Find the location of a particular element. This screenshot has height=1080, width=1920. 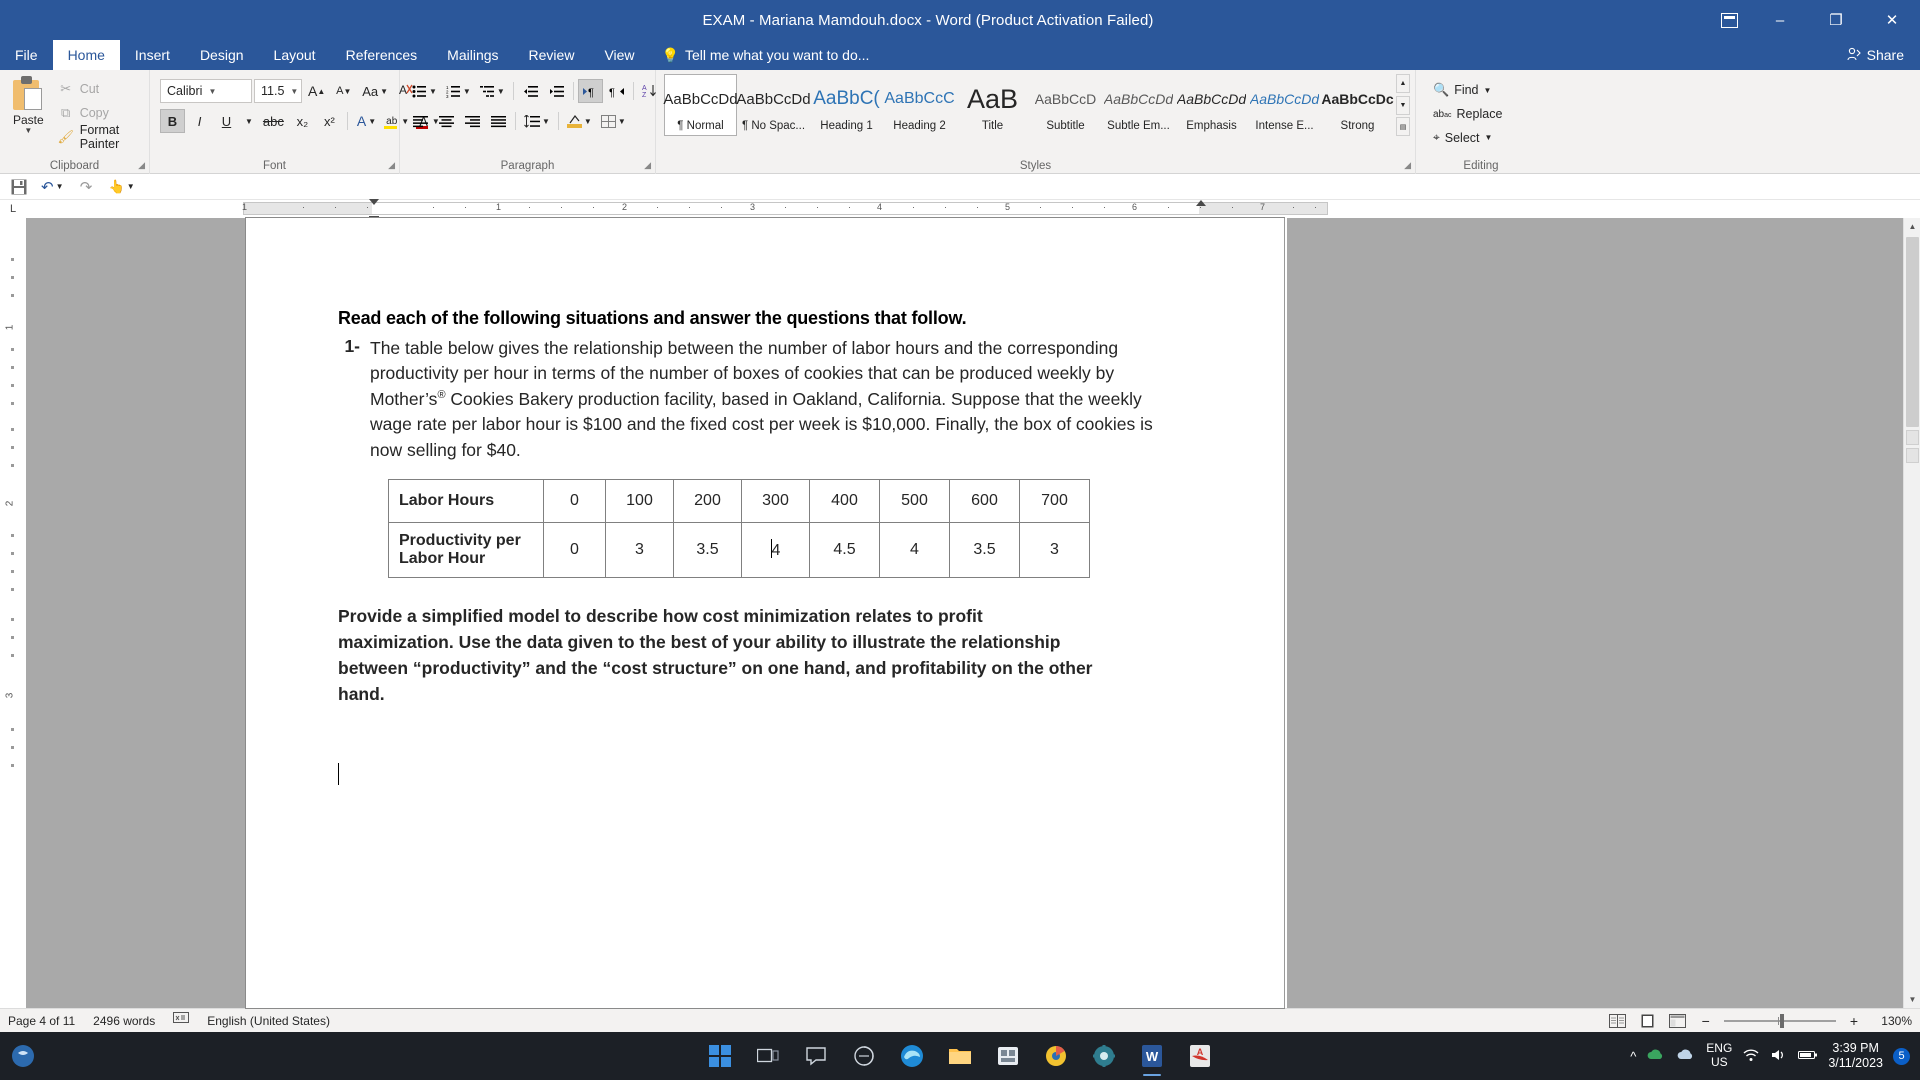

vertical-scrollbar: ▲ ▼ is located at coordinates (1911, 613).